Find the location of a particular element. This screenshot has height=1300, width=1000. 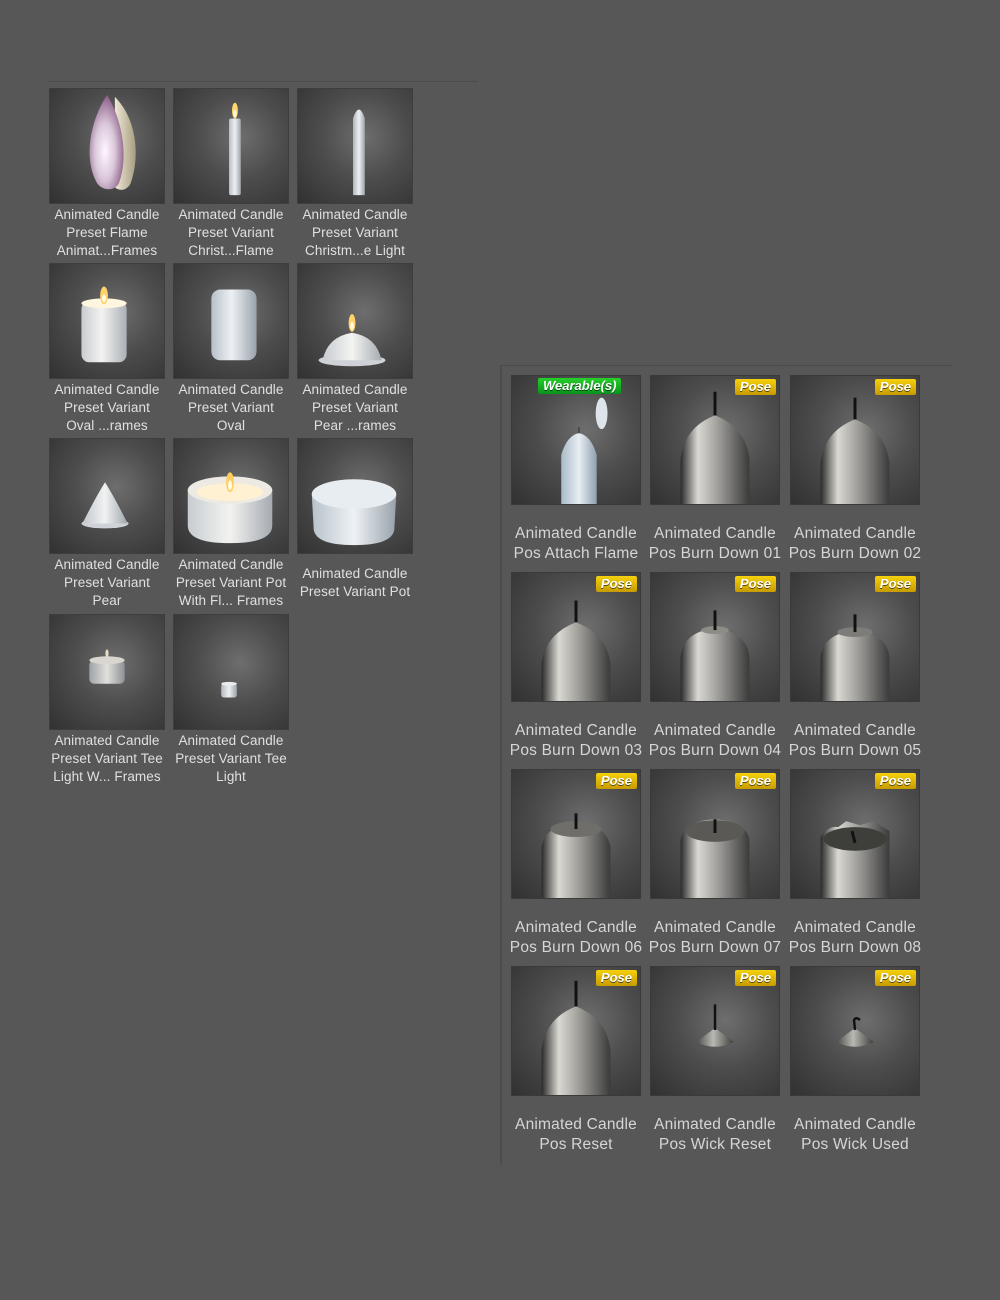

item-label-line: Light is located at coordinates (231, 776).